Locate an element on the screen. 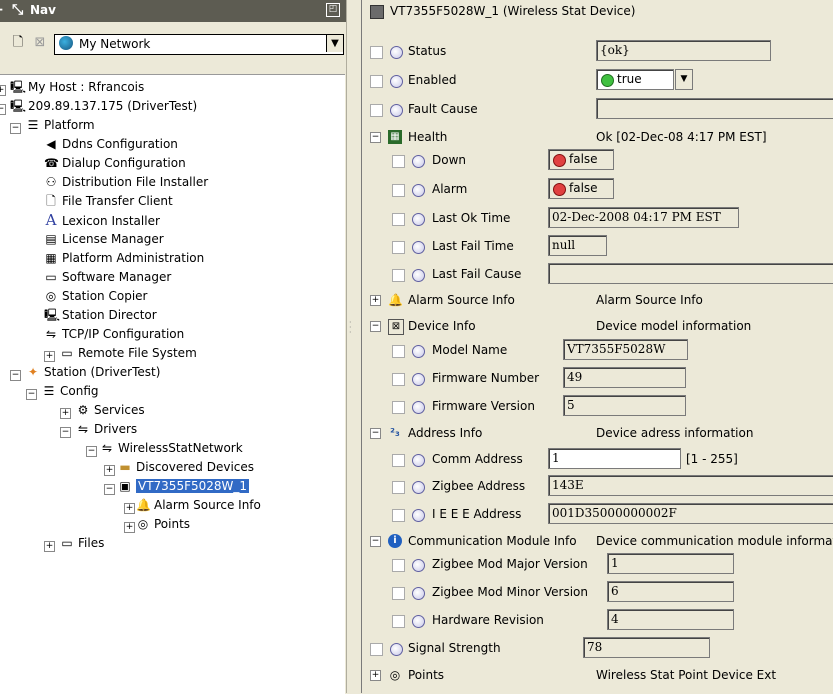  tree-item-discovered: ▬ Discovered Devices is located at coordinates (186, 467).